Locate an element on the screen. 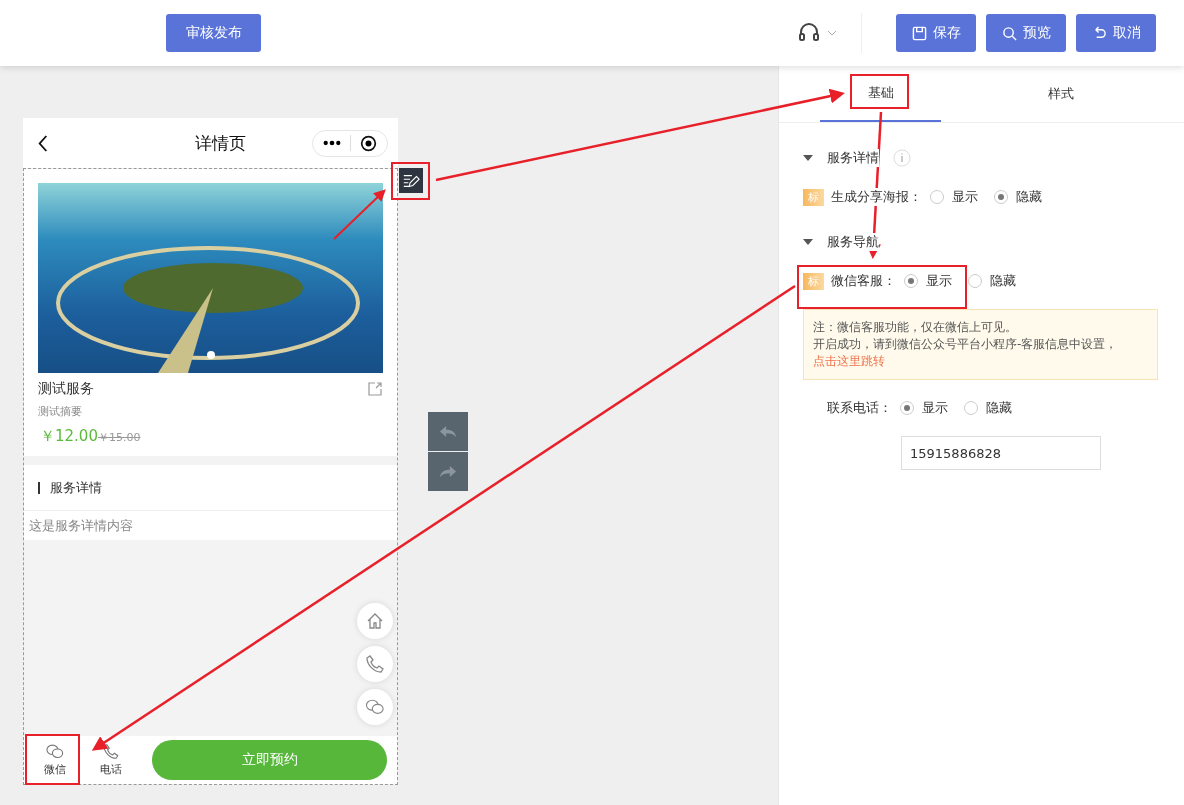  carousel-dot is located at coordinates (211, 355).